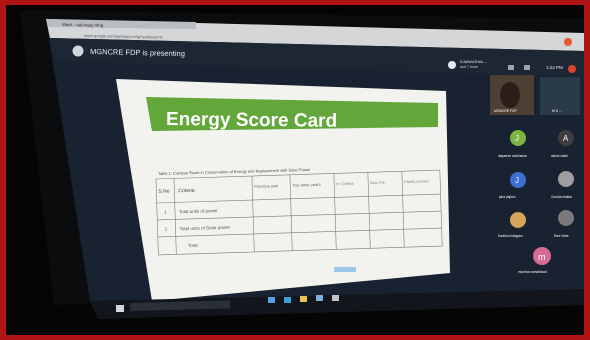  I want to click on participant-name-9: muchha namalhavat, so click(532, 272).